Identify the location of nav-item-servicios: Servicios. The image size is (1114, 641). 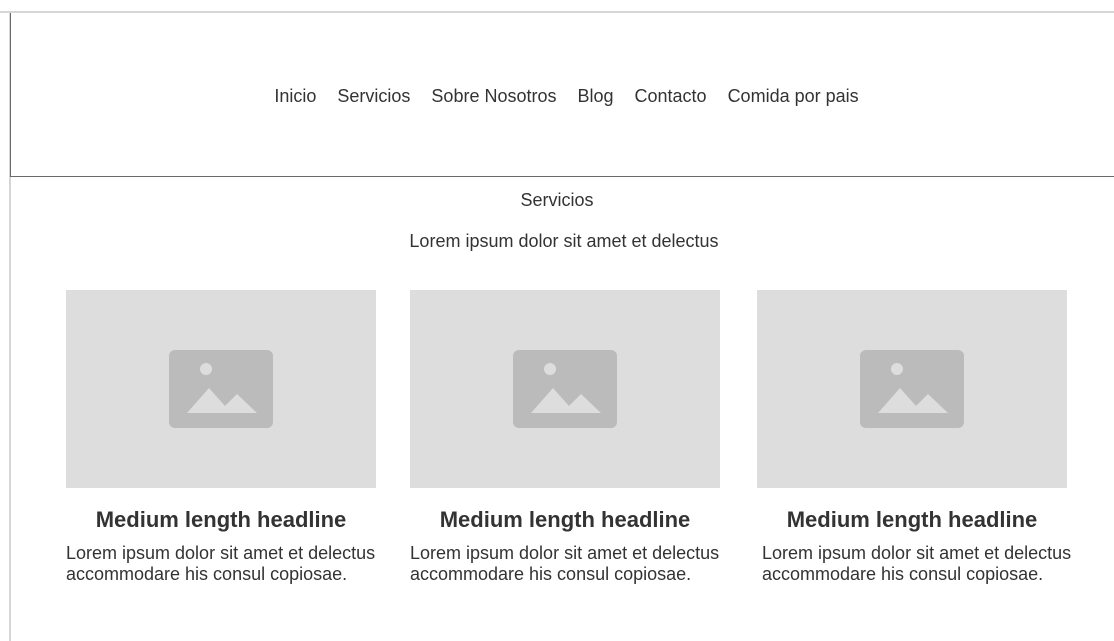
(373, 96).